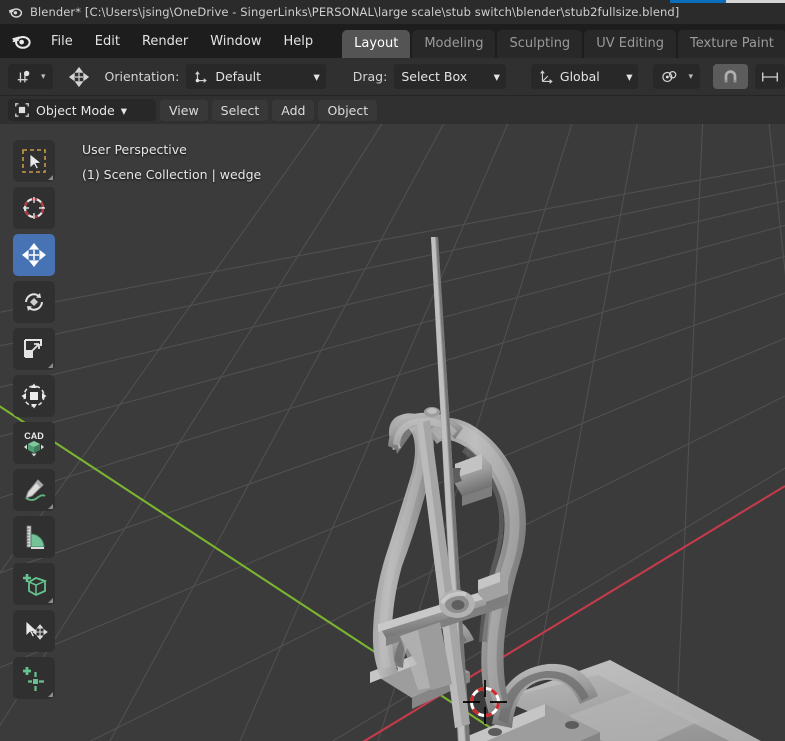 This screenshot has width=785, height=741. I want to click on object-mode-icon, so click(22, 110).